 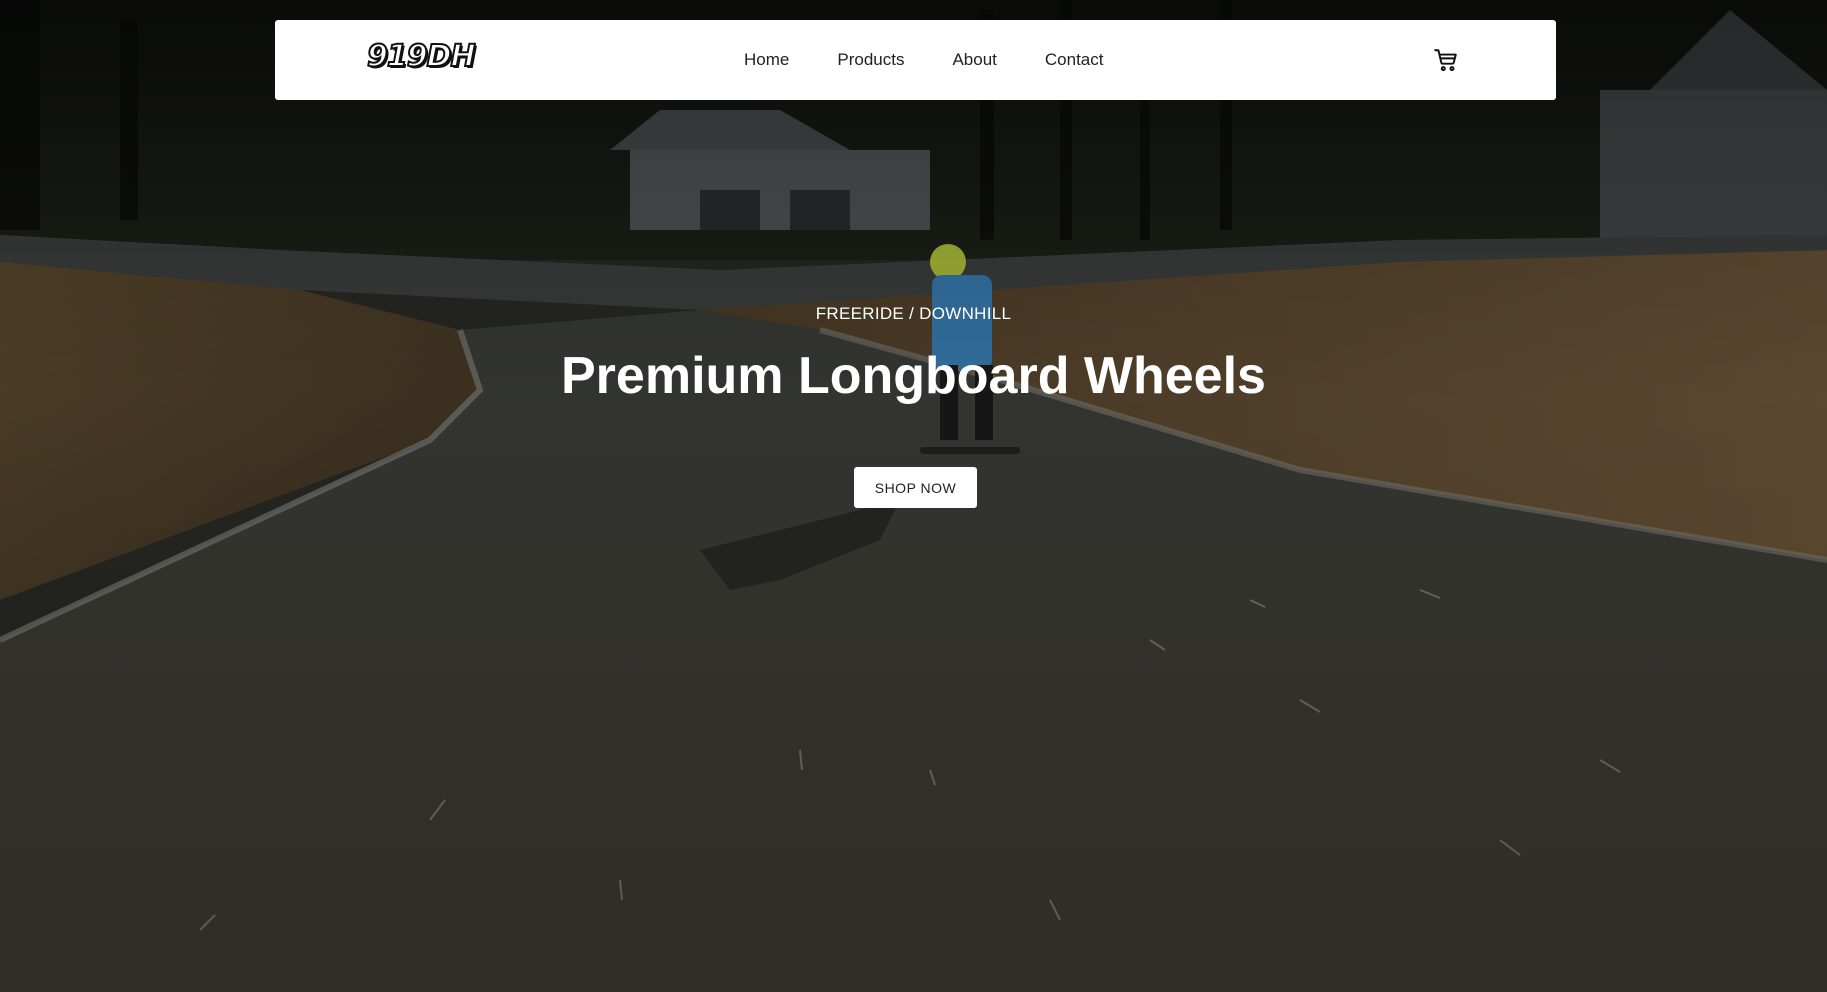 I want to click on hero-headline: Premium Longboard Wheels, so click(x=913, y=376).